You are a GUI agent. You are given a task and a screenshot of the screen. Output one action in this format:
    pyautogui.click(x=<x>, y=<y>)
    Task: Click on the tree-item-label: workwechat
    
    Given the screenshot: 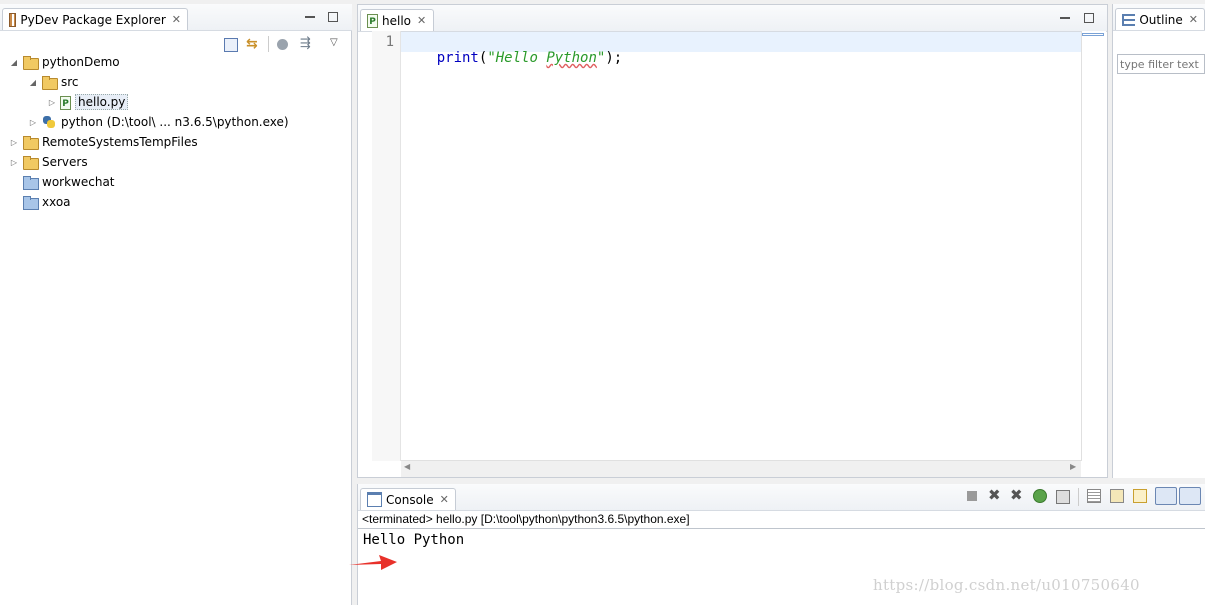 What is the action you would take?
    pyautogui.click(x=78, y=182)
    